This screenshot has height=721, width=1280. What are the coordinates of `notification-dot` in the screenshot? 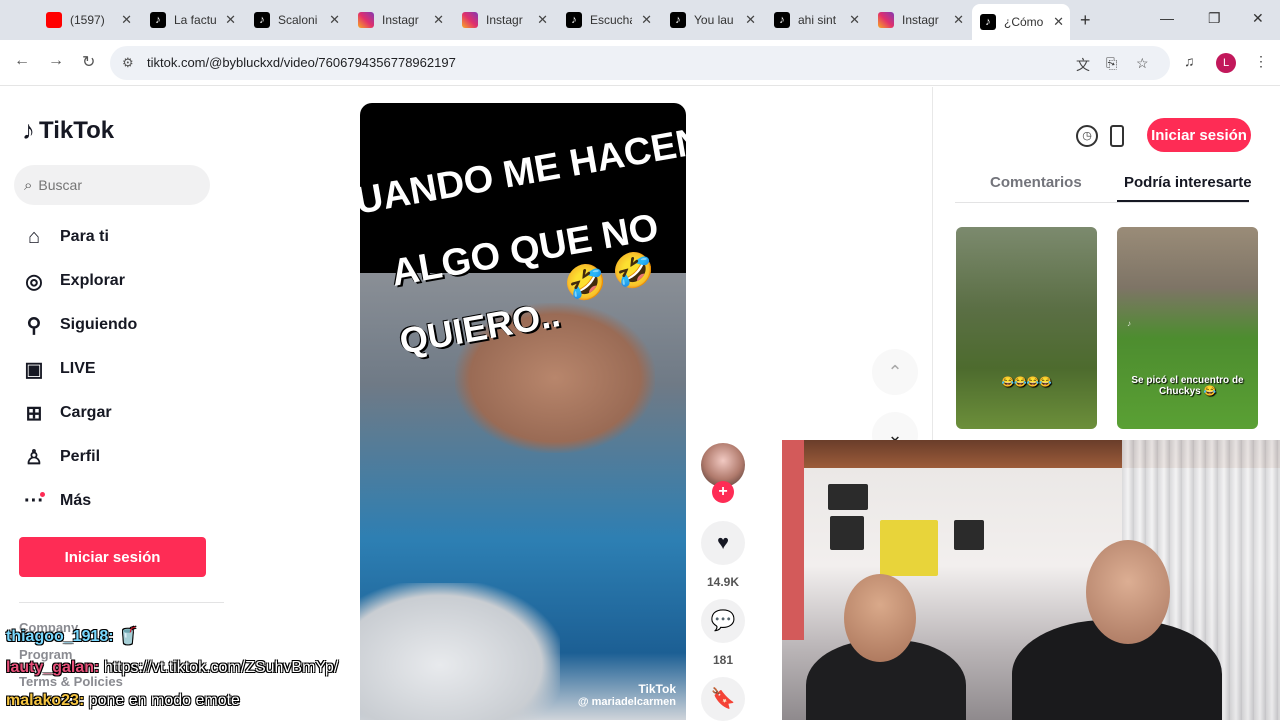 It's located at (42, 494).